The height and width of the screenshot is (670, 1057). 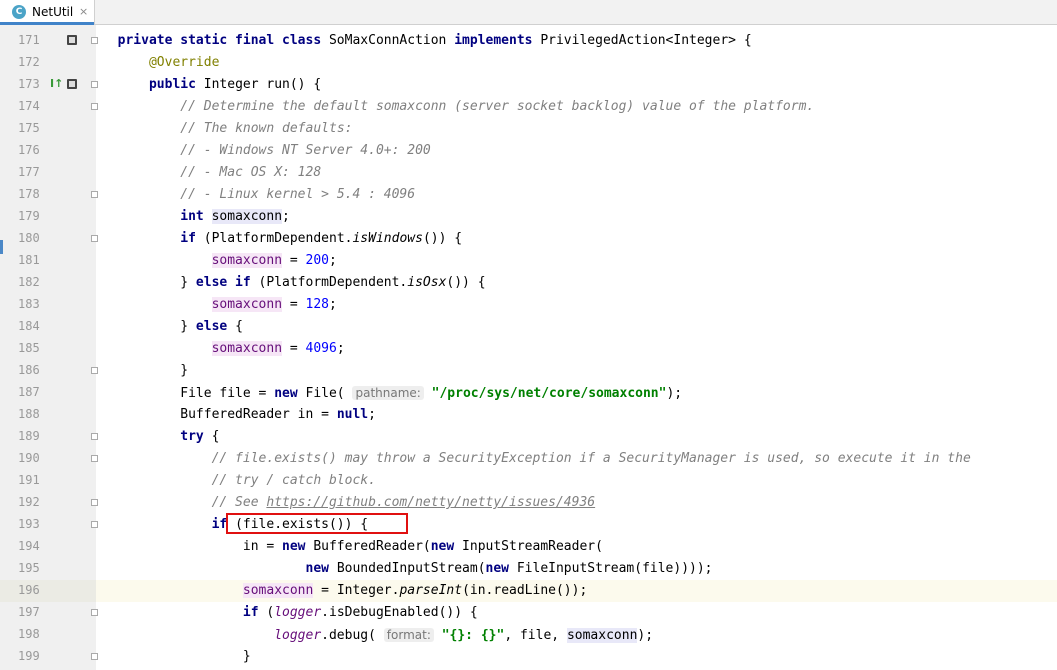 What do you see at coordinates (29, 612) in the screenshot?
I see `line-number: 197` at bounding box center [29, 612].